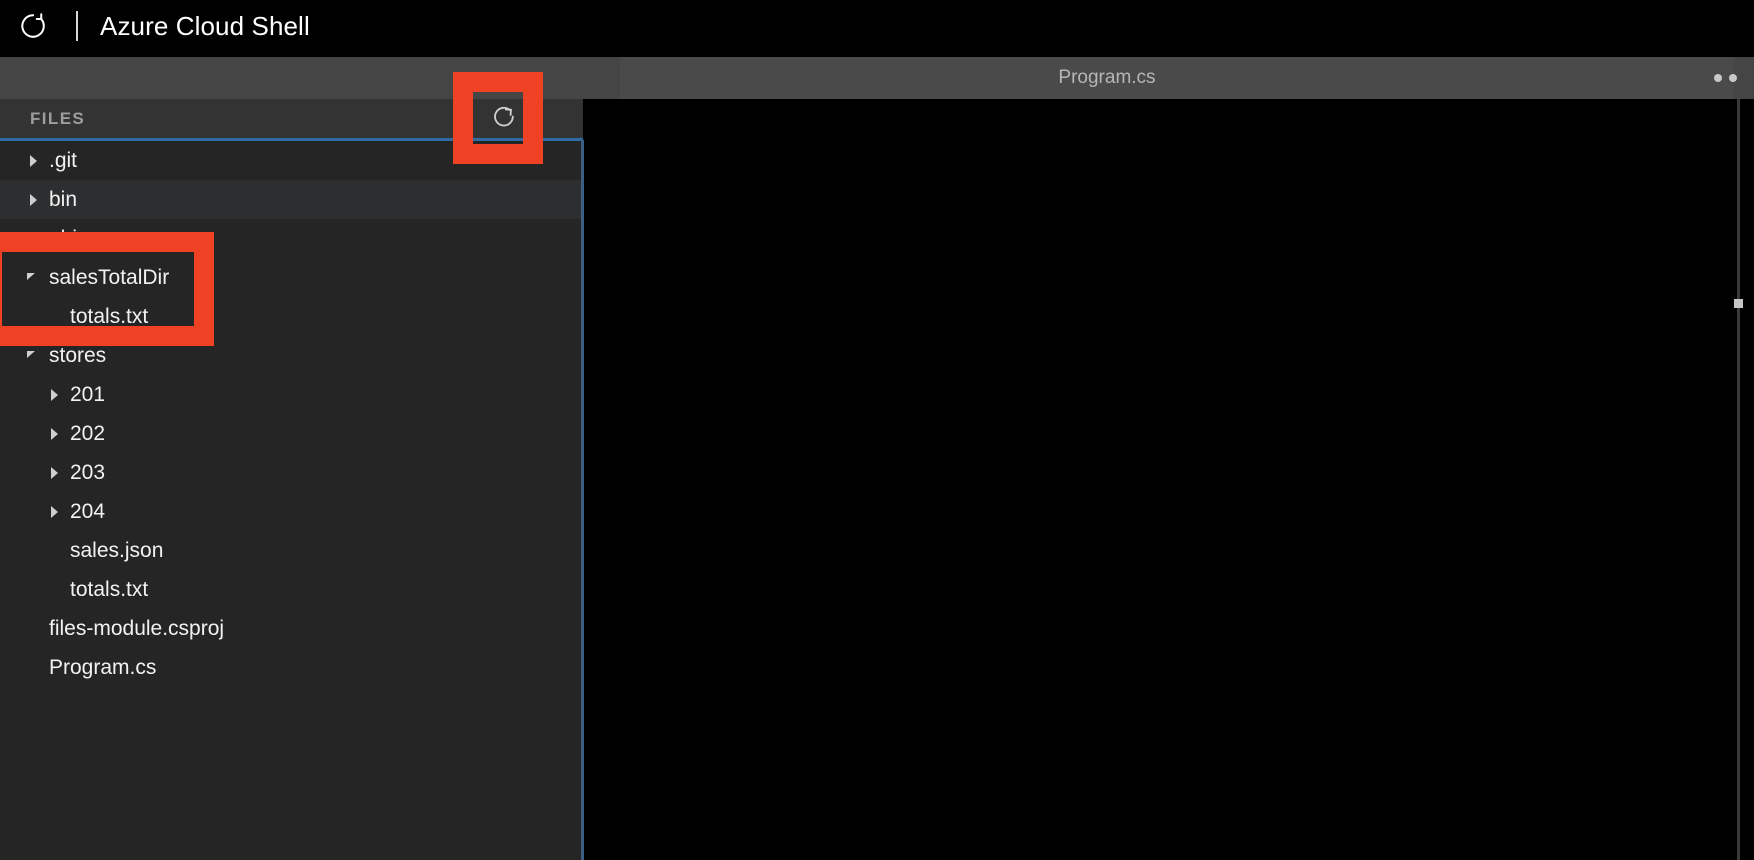 This screenshot has height=860, width=1754. What do you see at coordinates (1738, 303) in the screenshot?
I see `editor-scroll-marker` at bounding box center [1738, 303].